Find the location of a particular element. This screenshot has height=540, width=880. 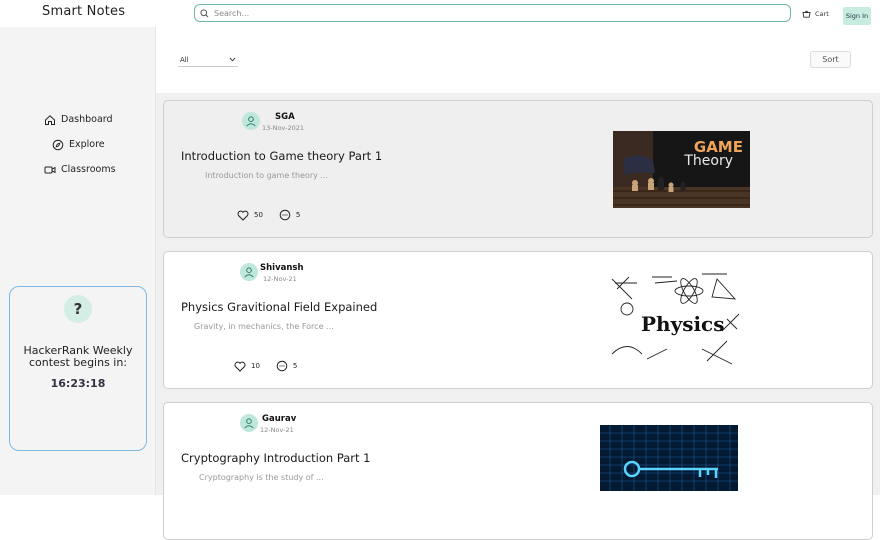

post-thumbnail is located at coordinates (669, 458).